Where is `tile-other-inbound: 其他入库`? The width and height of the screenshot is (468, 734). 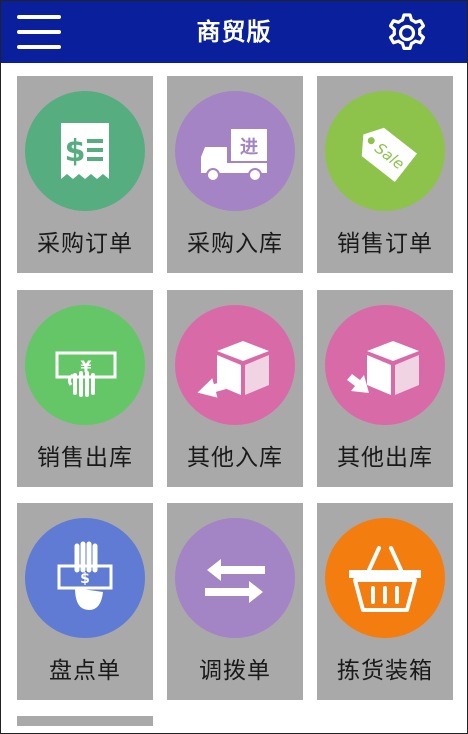 tile-other-inbound: 其他入库 is located at coordinates (235, 388).